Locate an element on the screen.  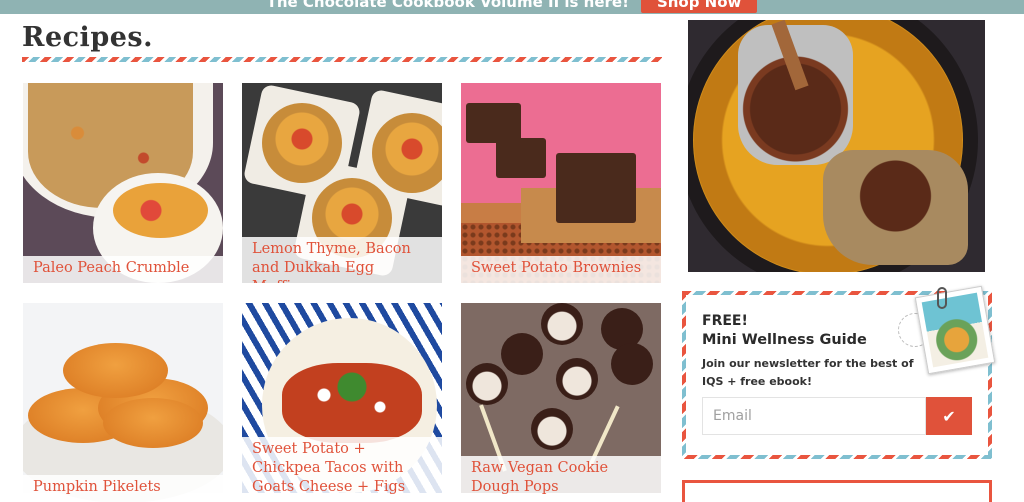
paperclip-icon is located at coordinates (942, 298).